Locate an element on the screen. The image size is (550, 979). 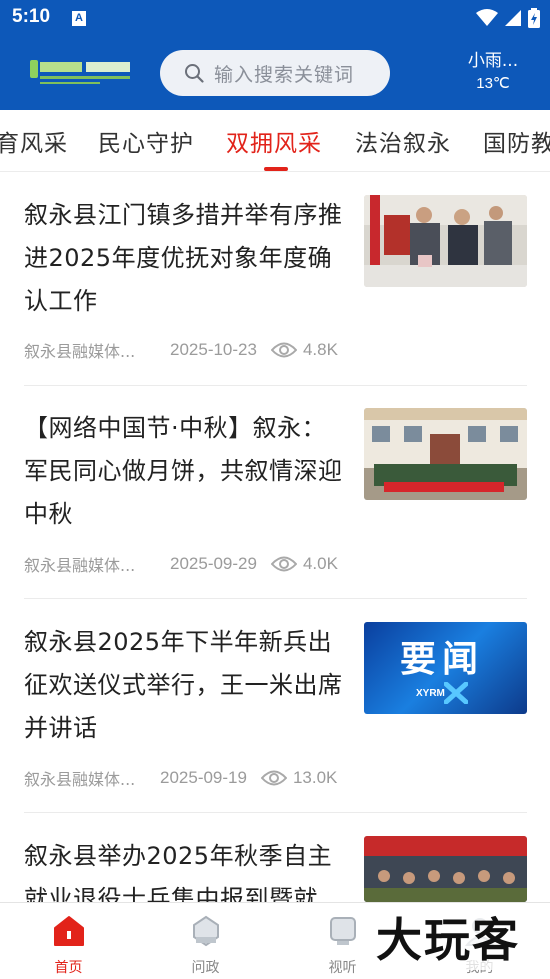
tab-double-support: 双拥风采 is located at coordinates (274, 141).